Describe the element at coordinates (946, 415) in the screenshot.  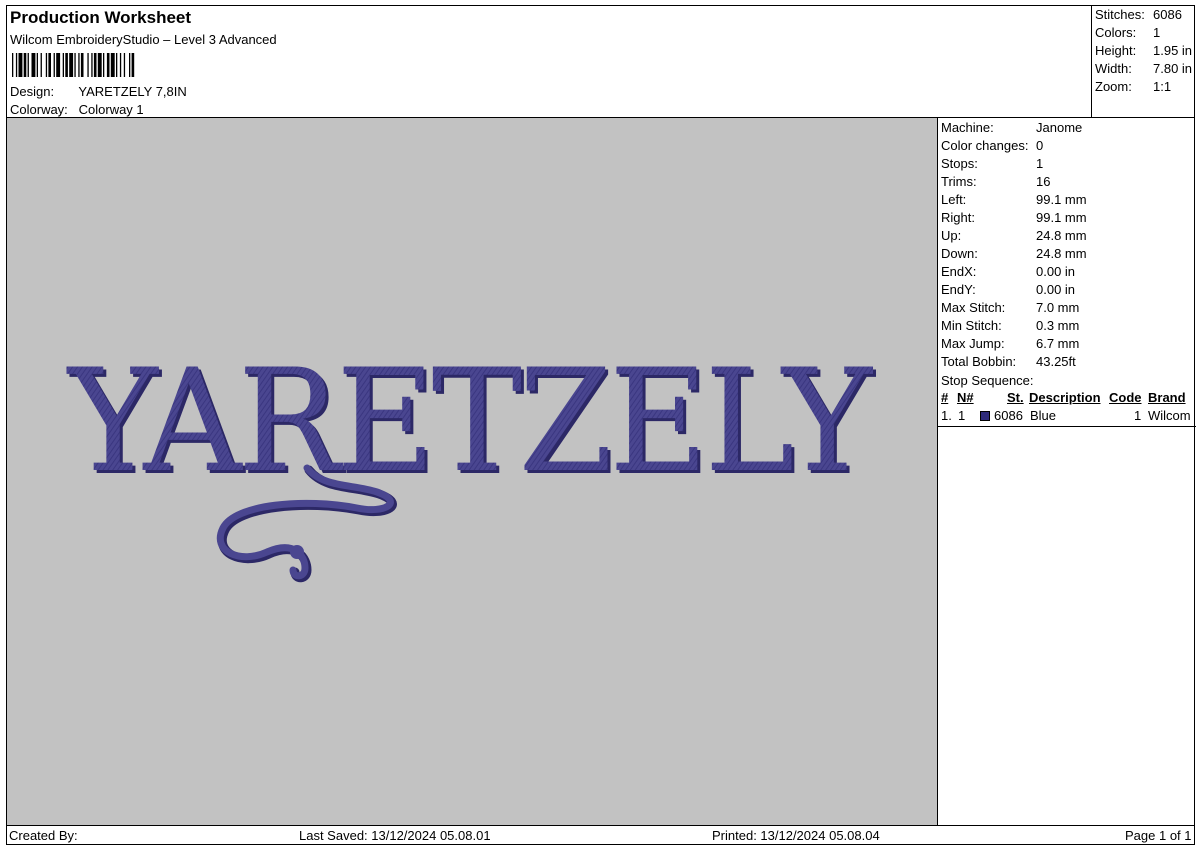
I see `row-num: 1.` at that location.